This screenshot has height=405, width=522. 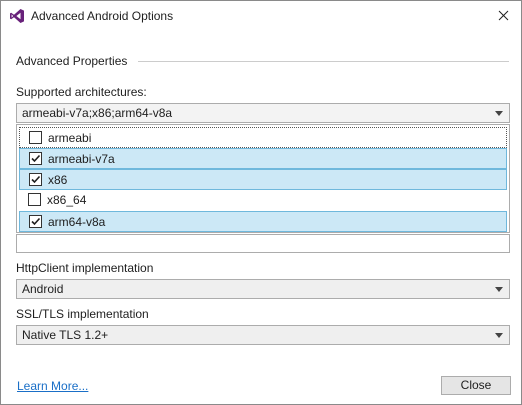 I want to click on ssl-tls-value: Native TLS 1.2+, so click(x=65, y=335).